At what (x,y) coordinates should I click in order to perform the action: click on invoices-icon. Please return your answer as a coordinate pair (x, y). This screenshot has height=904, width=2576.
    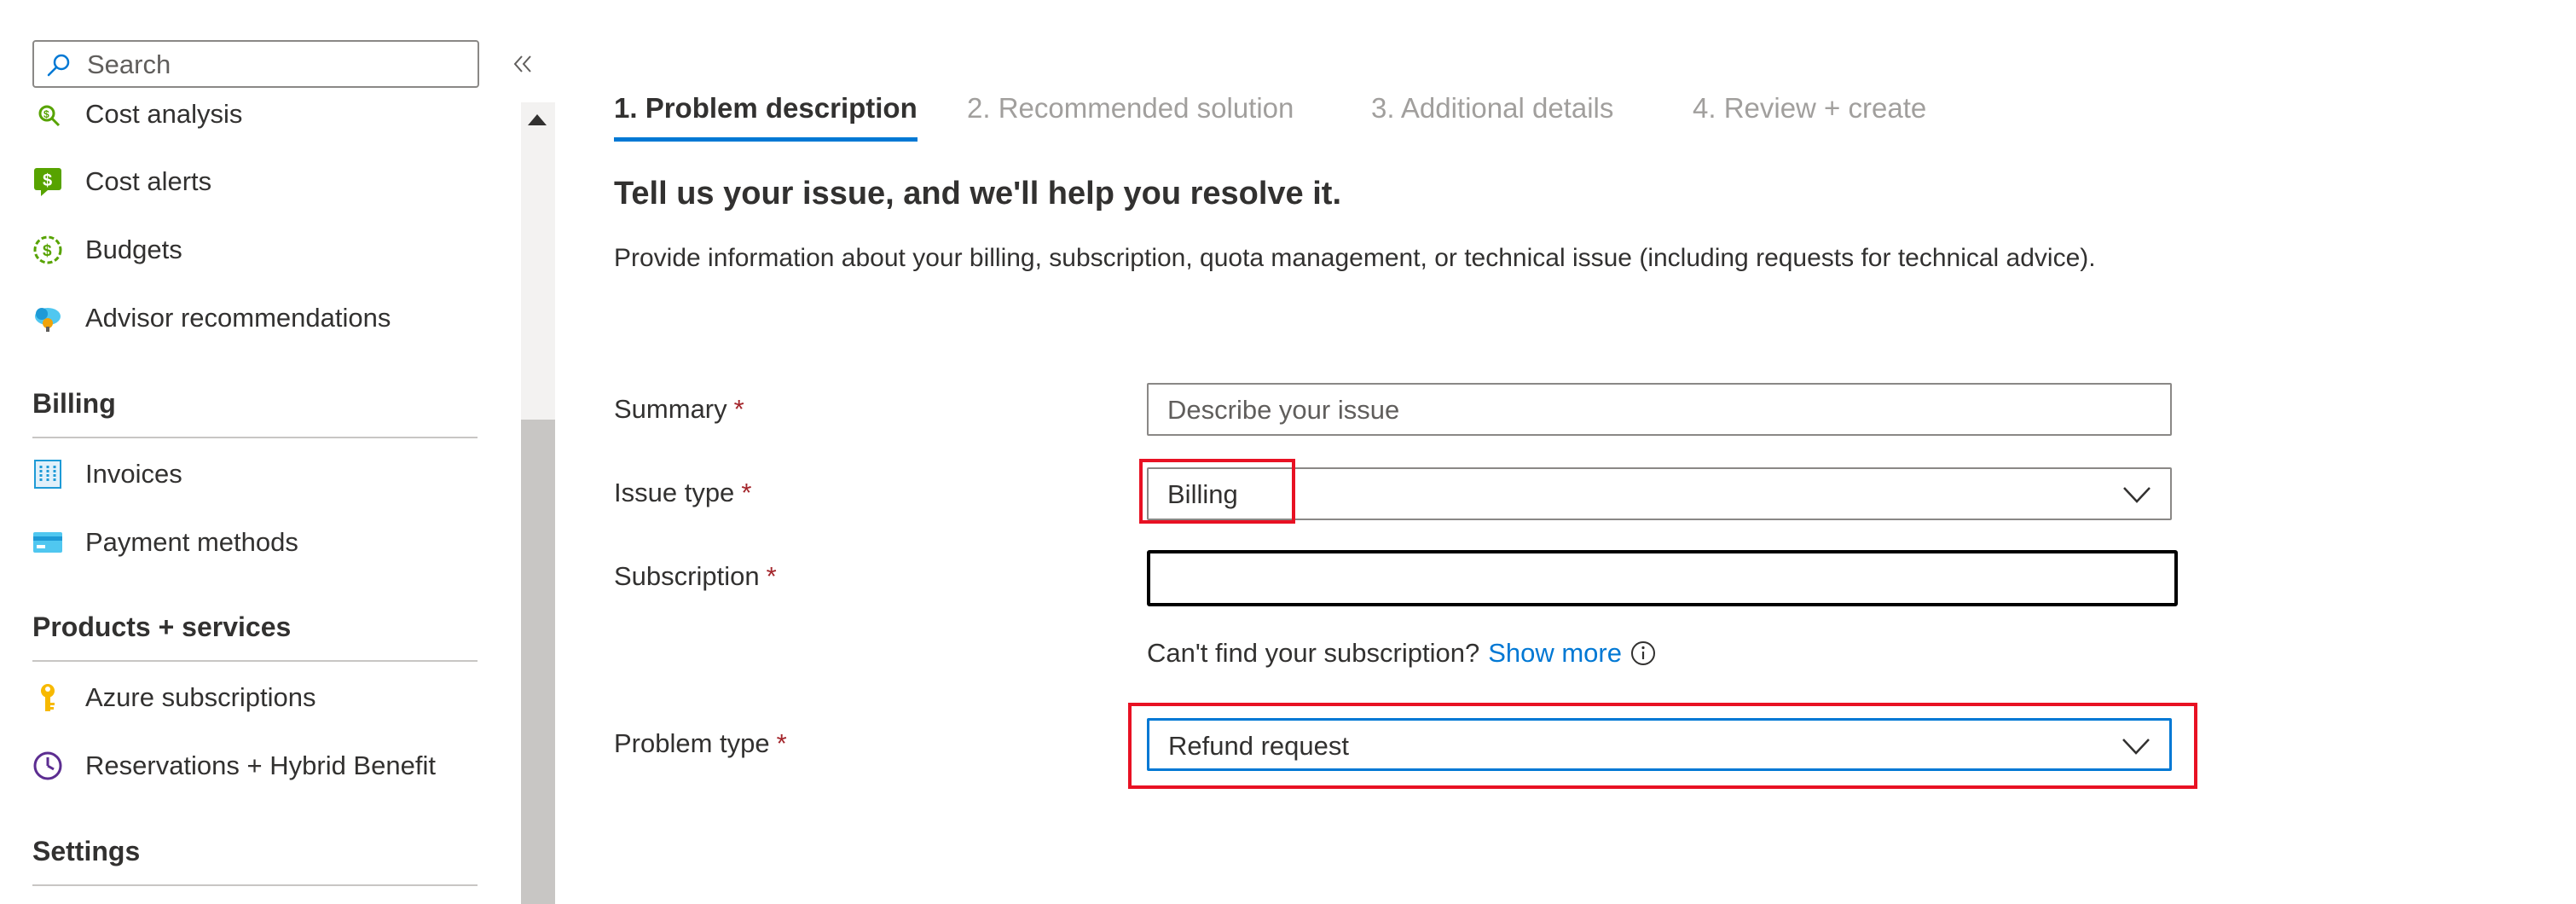
    Looking at the image, I should click on (48, 474).